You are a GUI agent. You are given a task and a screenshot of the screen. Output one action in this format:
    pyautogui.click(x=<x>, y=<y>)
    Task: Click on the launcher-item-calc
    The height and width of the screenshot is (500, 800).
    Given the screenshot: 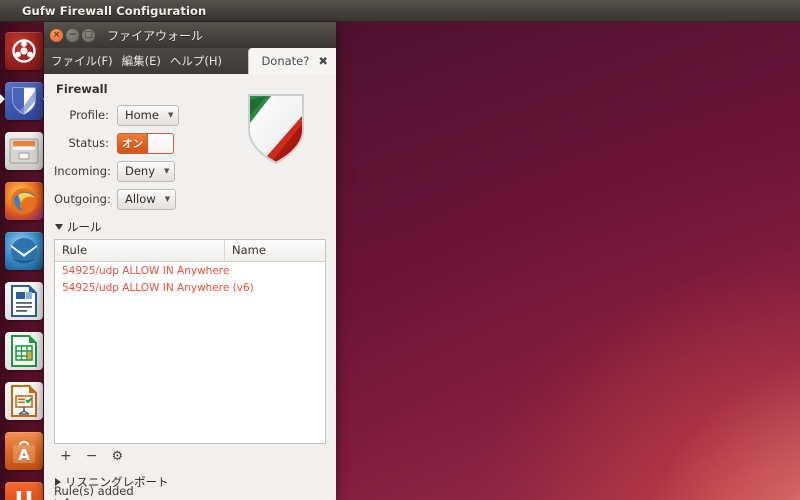 What is the action you would take?
    pyautogui.click(x=24, y=351)
    